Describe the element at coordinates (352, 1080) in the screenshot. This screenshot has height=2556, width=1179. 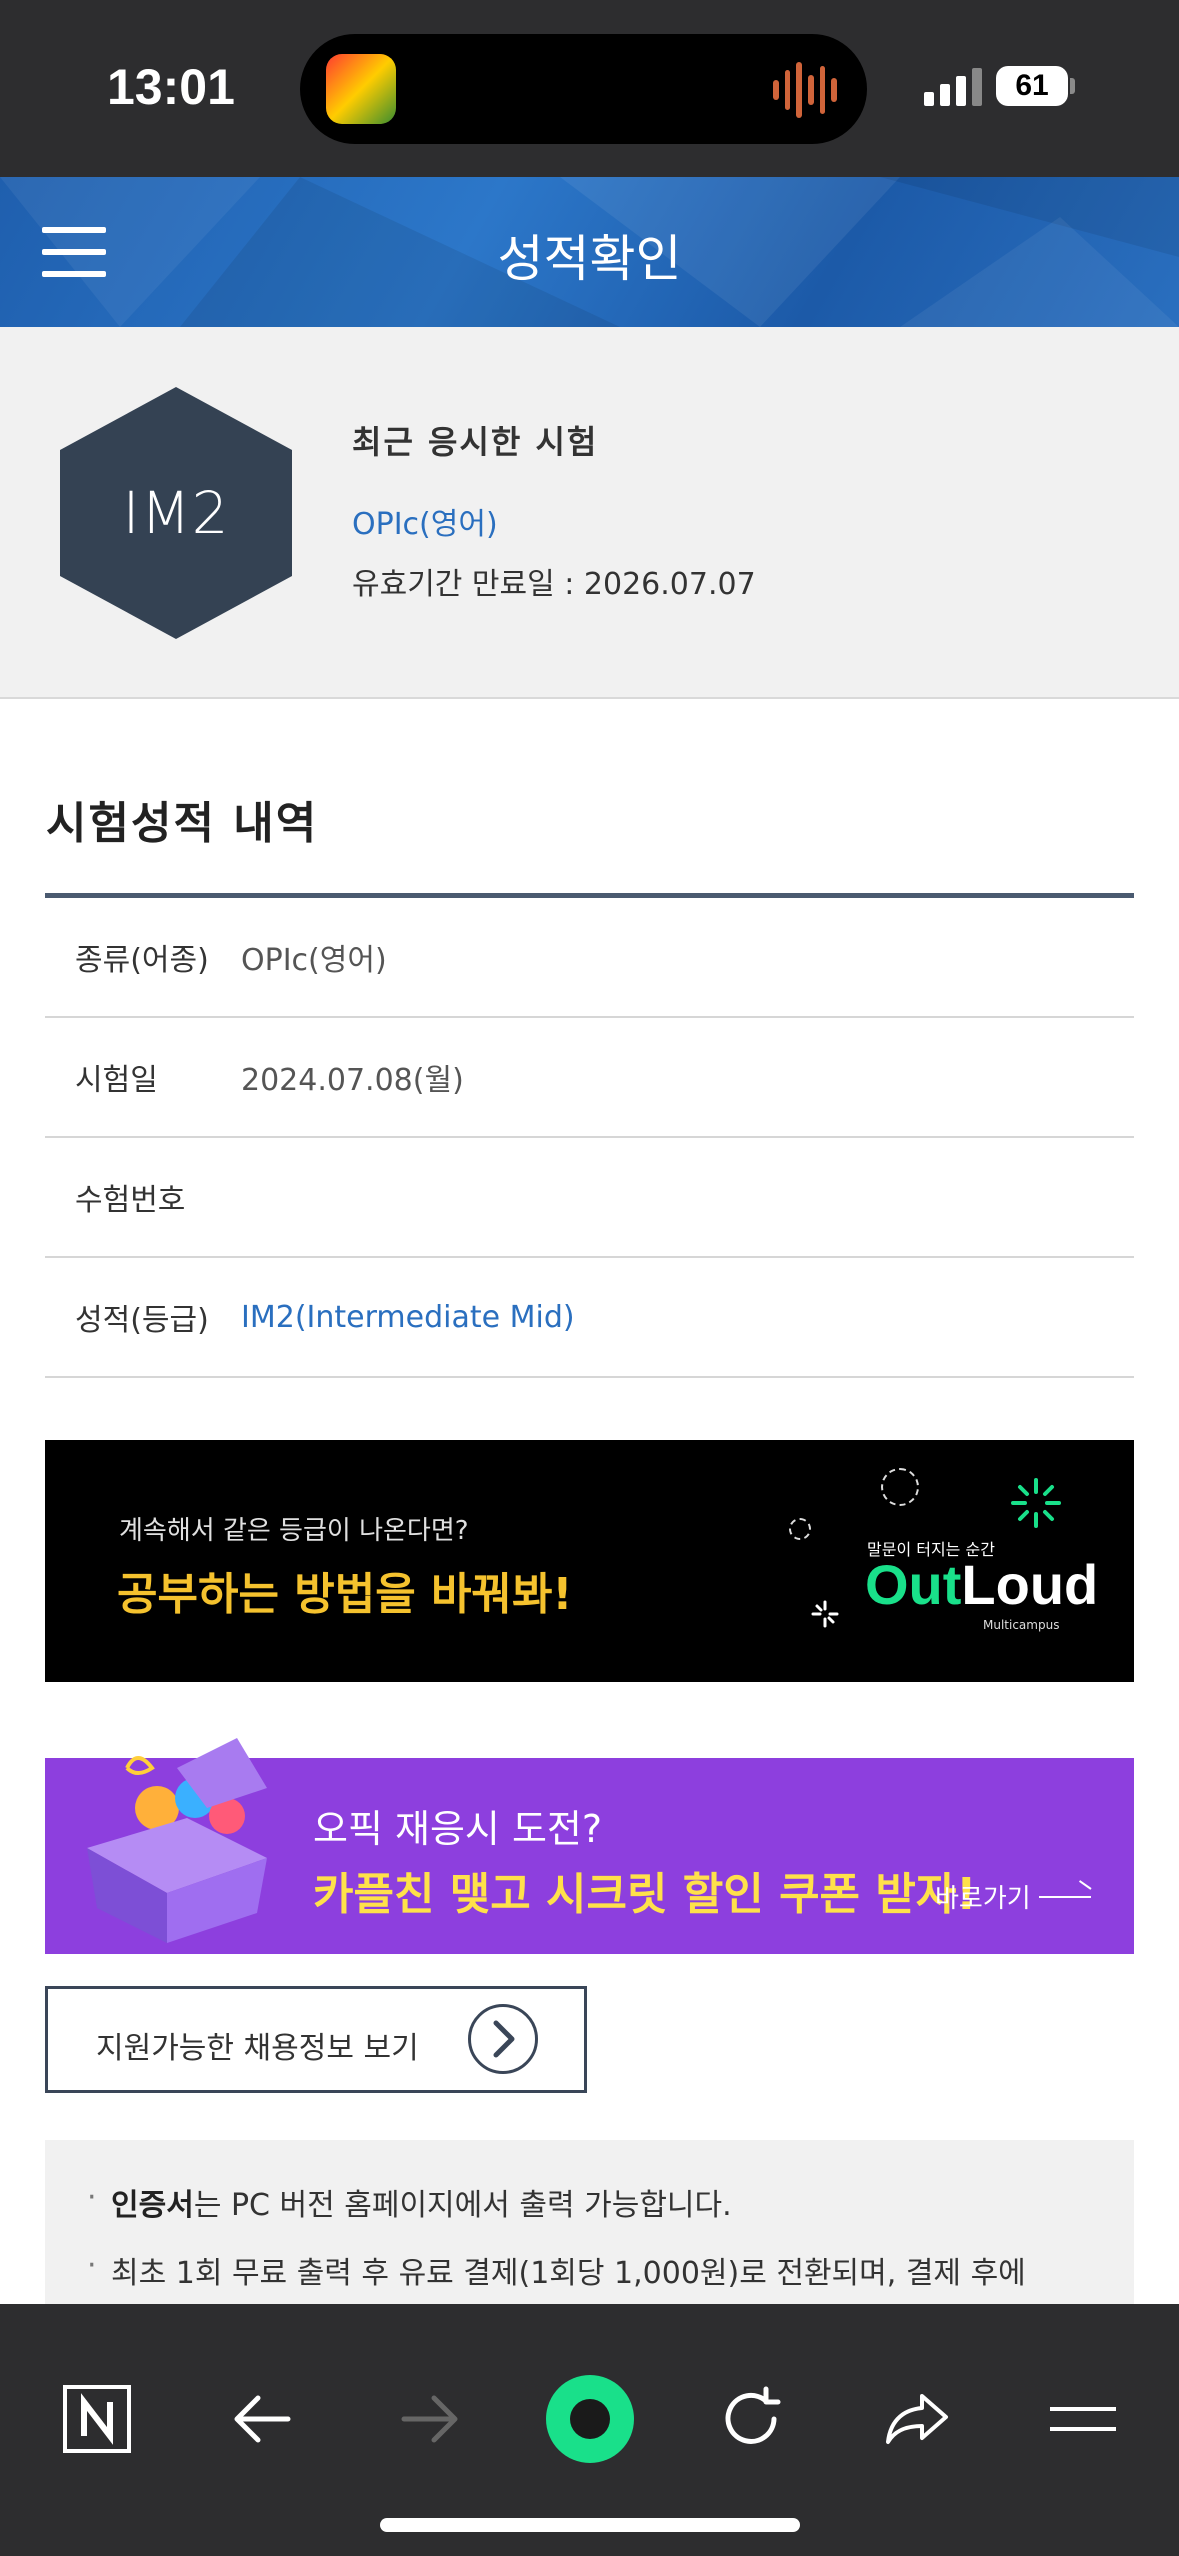
I see `row-value: 2024.07.08(월)` at that location.